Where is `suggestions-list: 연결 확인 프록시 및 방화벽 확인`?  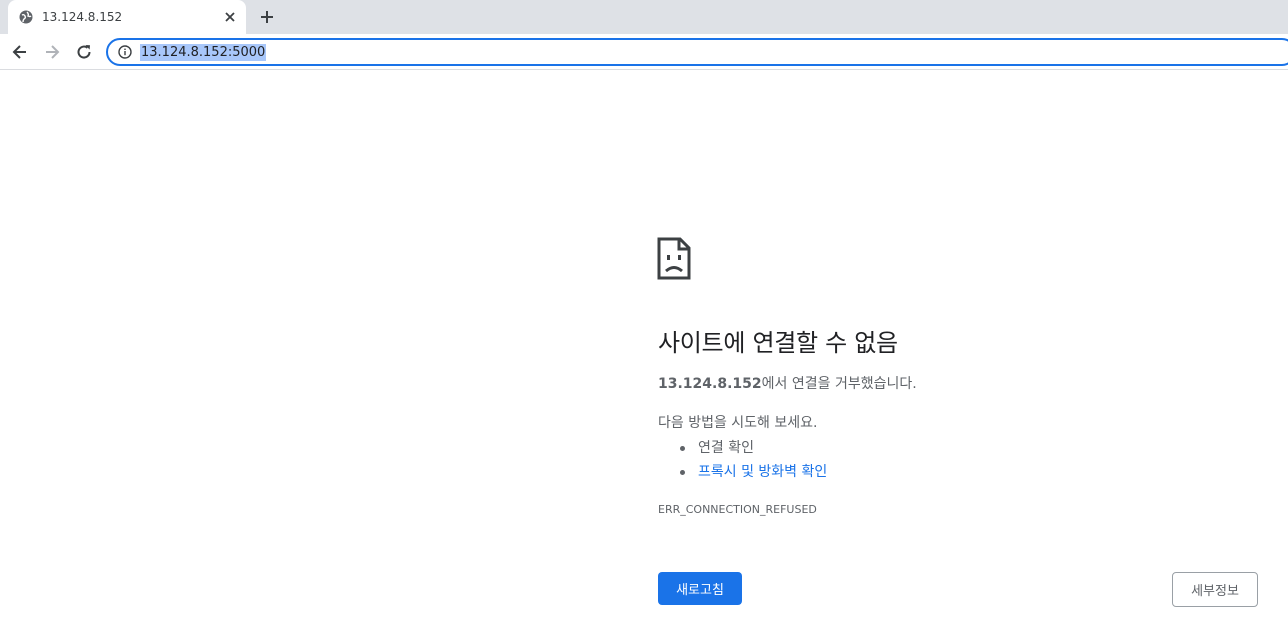
suggestions-list: 연결 확인 프록시 및 방화벽 확인 is located at coordinates (753, 460).